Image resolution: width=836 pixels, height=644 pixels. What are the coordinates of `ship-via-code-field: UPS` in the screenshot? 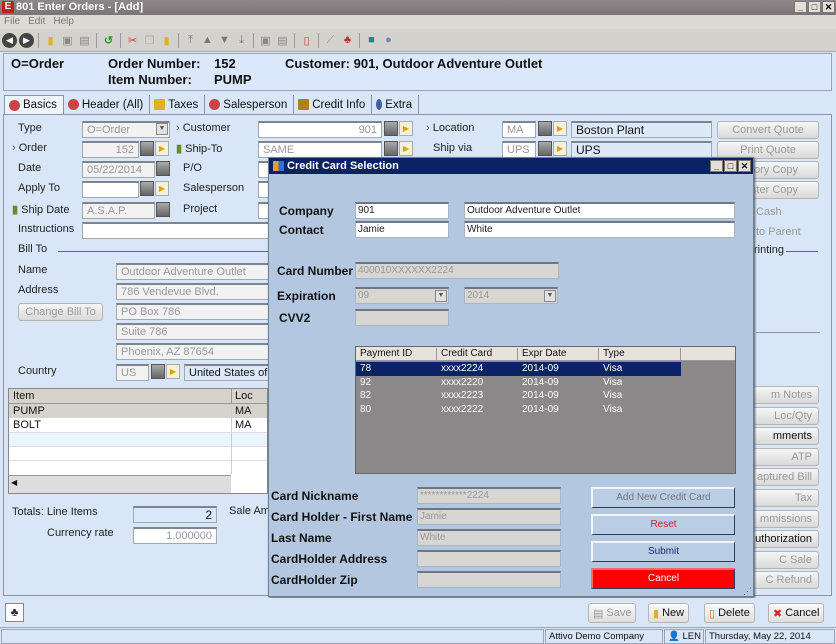 It's located at (519, 149).